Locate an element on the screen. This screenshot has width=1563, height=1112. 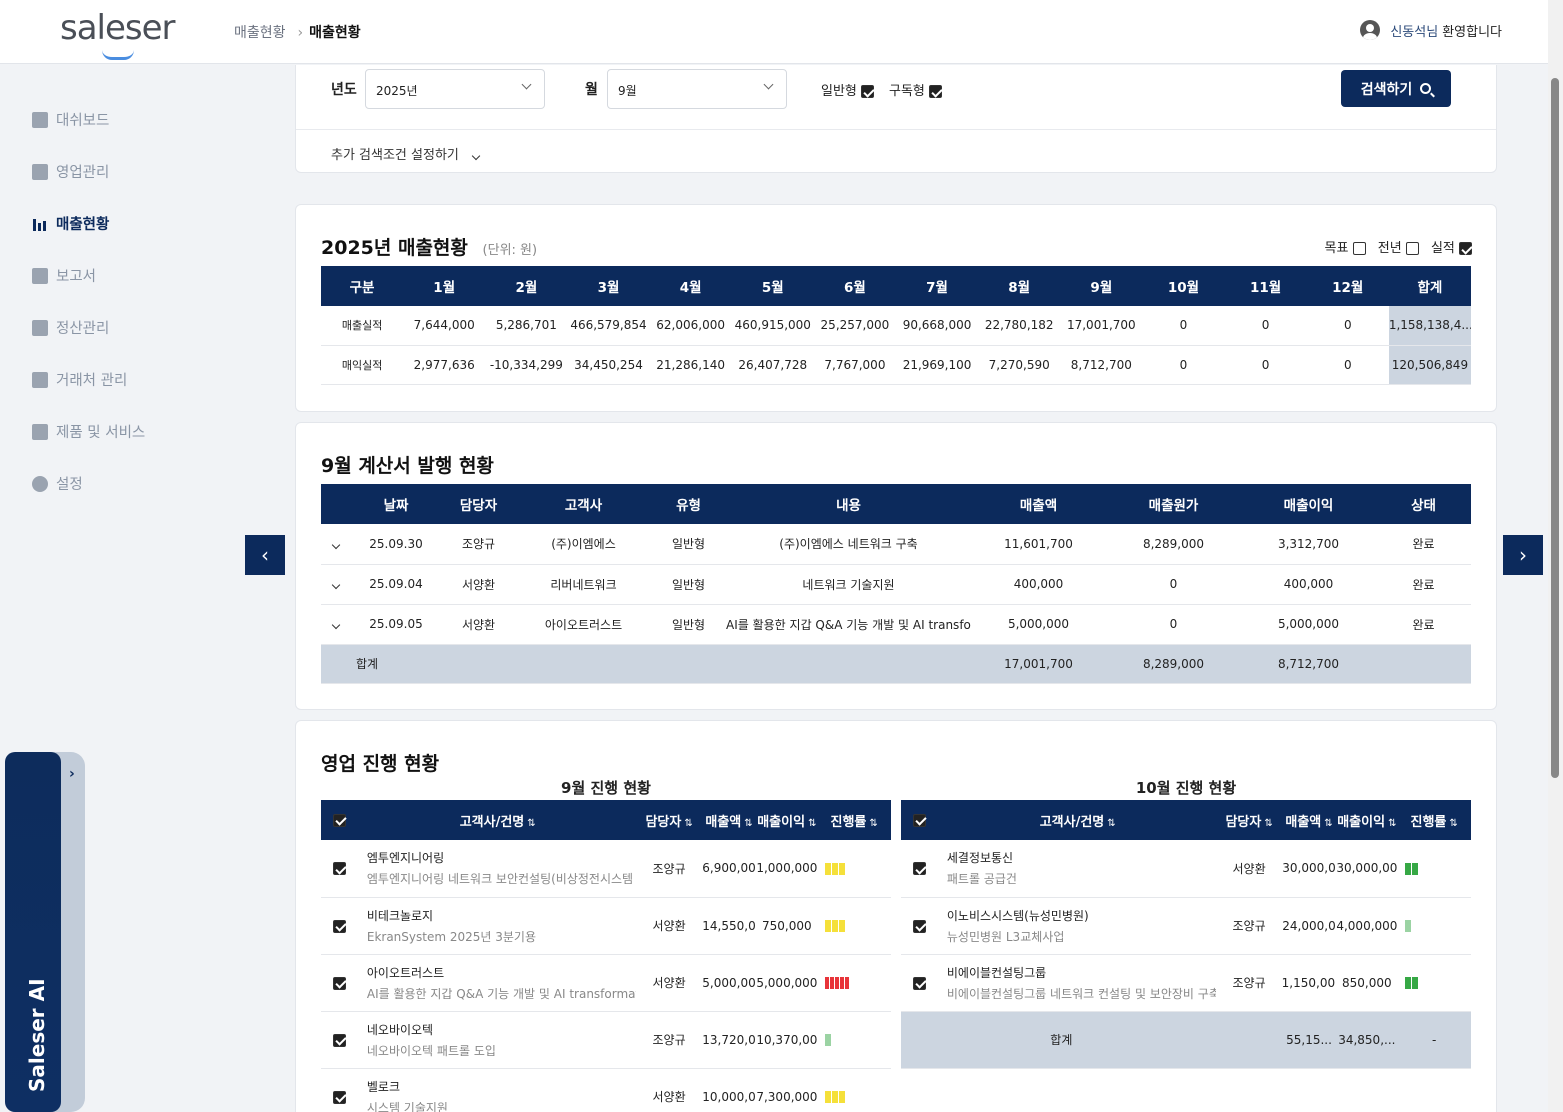
deal-customer-cell: 세결정보통신 패트롤 공급건 is located at coordinates (1077, 869).